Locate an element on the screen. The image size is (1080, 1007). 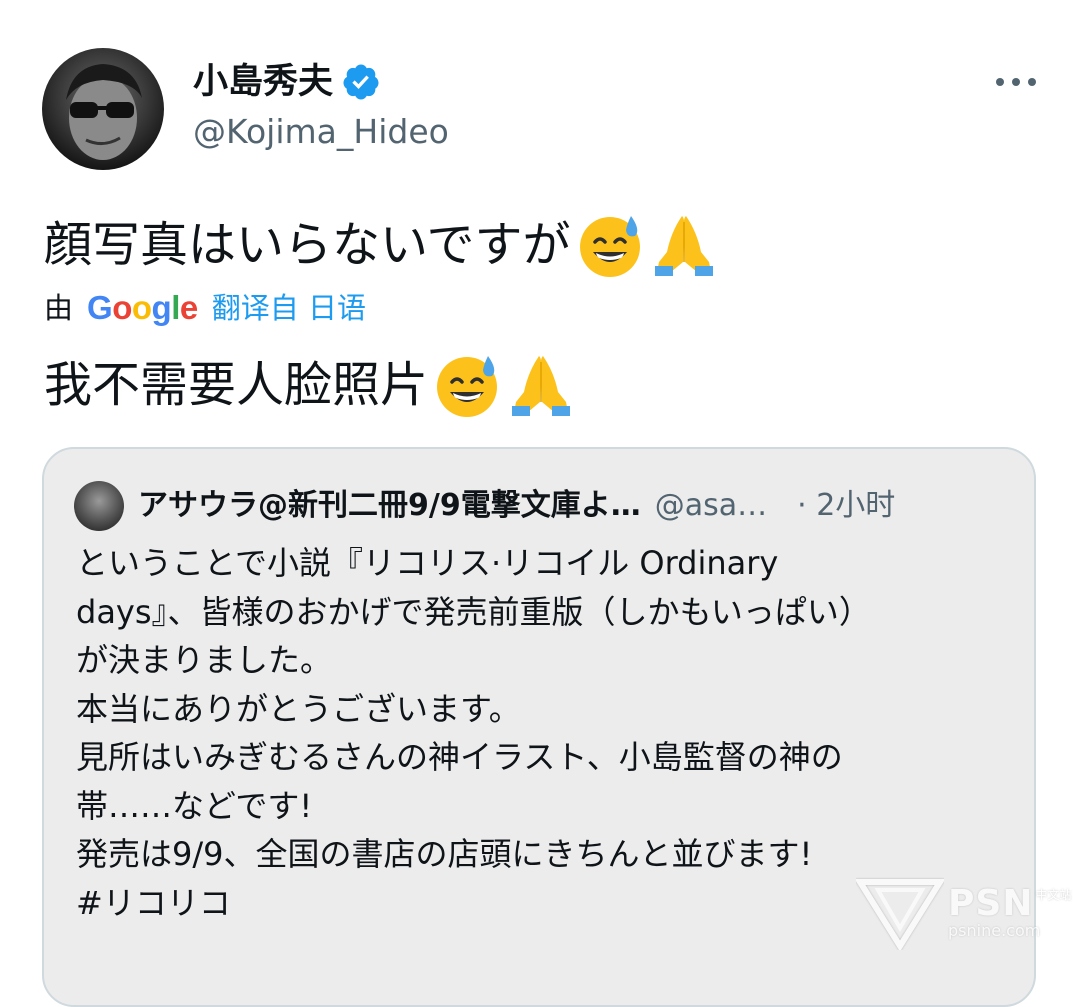
quoted-tweet-line: 帯……などです! is located at coordinates (194, 805).